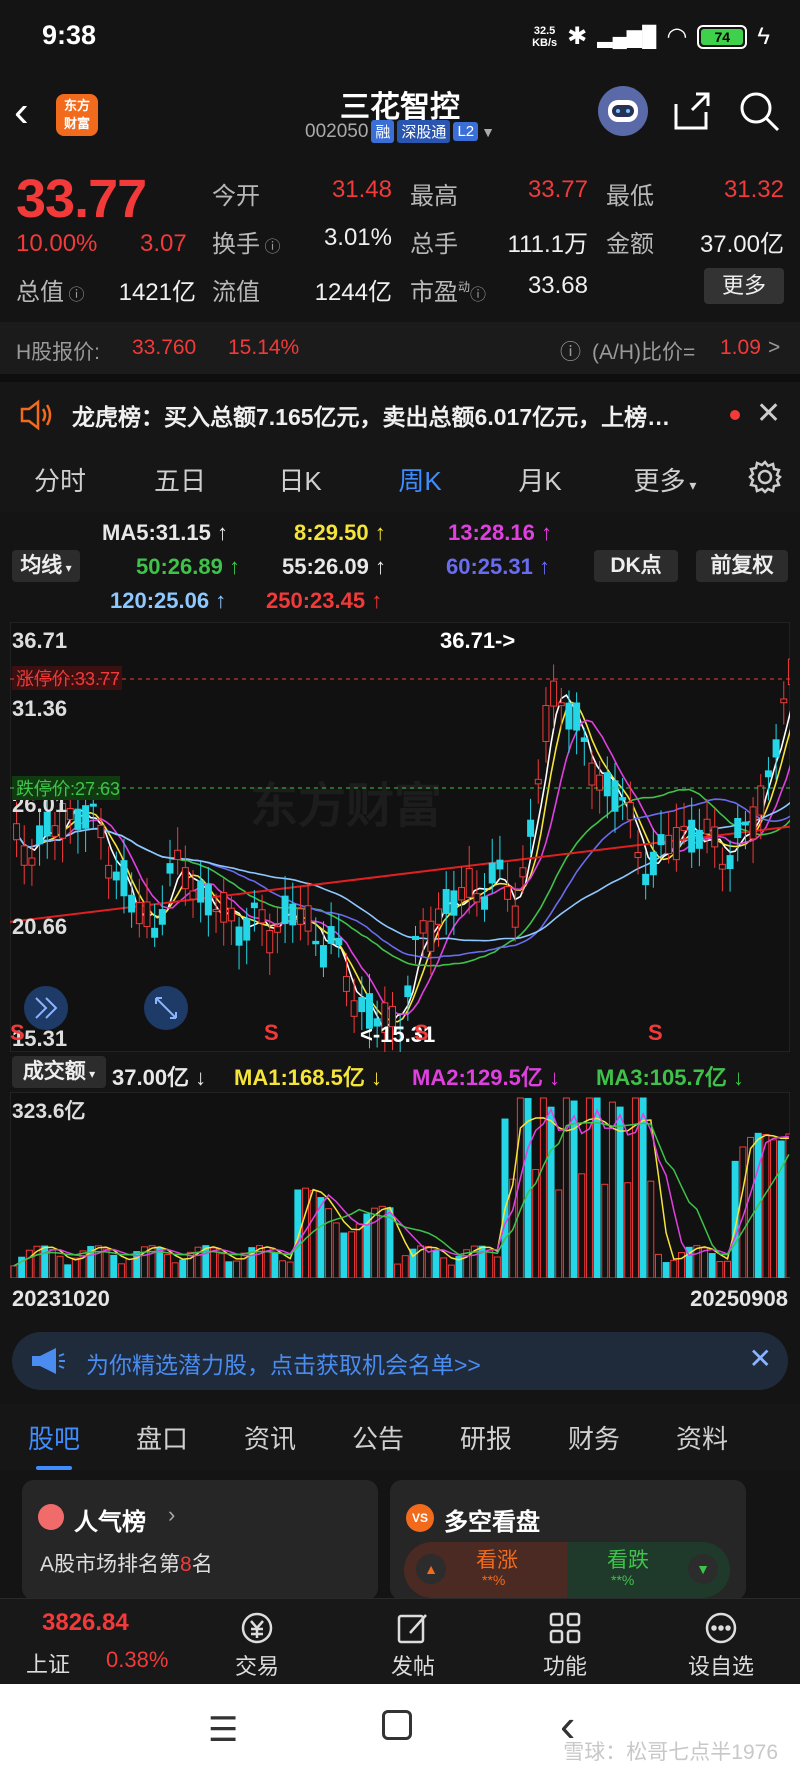 The height and width of the screenshot is (1778, 800). I want to click on share-icon, so click(691, 111).